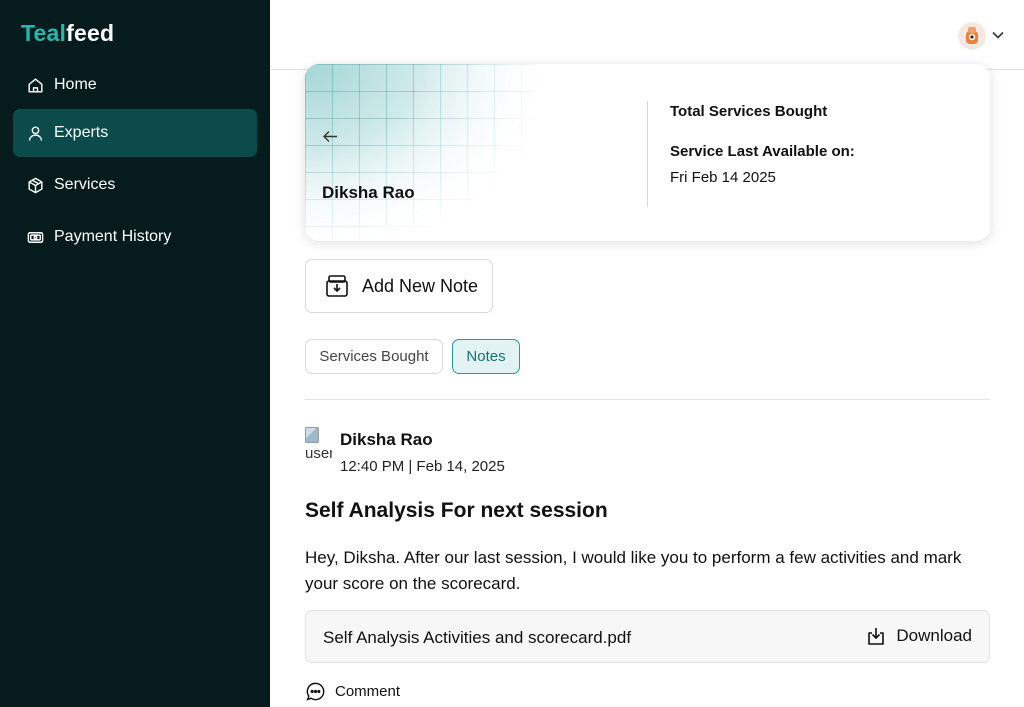  Describe the element at coordinates (44, 33) in the screenshot. I see `logo-part-teal: Teal` at that location.